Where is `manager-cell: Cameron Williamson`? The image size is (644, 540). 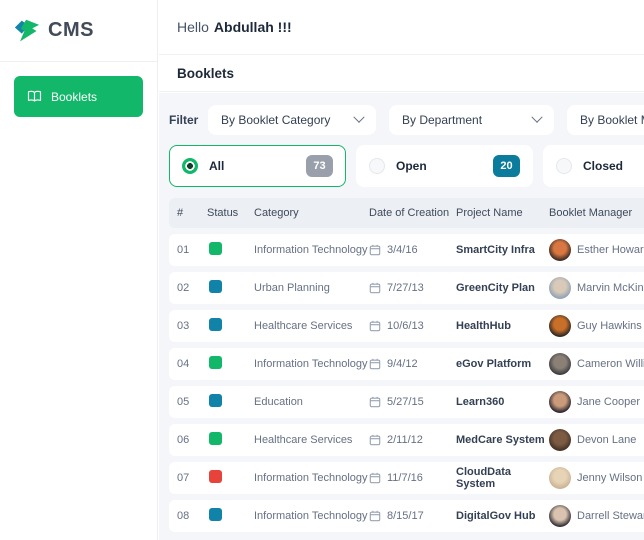
manager-cell: Cameron Williamson is located at coordinates (596, 364).